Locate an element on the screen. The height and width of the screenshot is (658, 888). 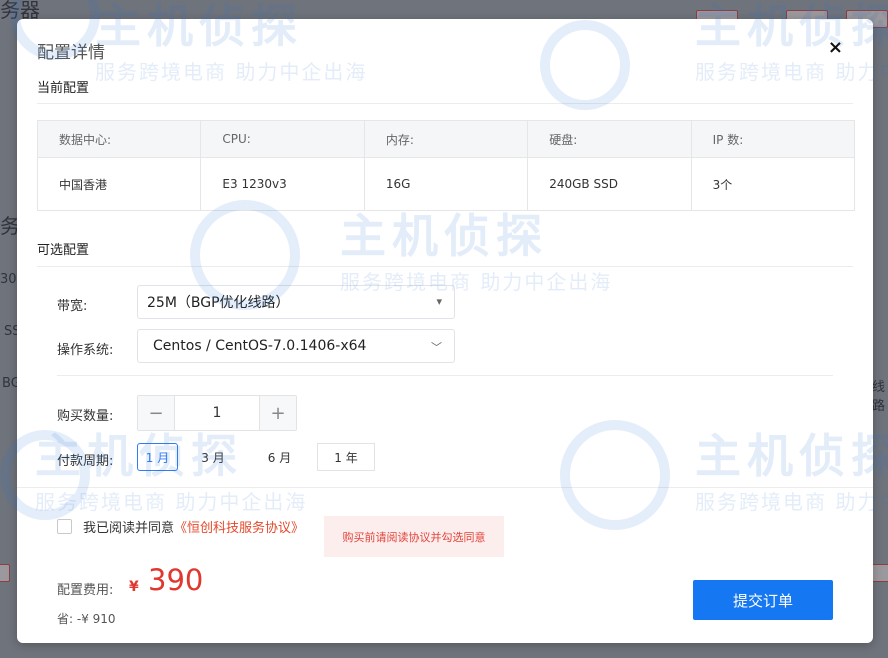
table-row: 中国香港 E3 1230v3 16G 240GB SSD 3个 is located at coordinates (446, 184).